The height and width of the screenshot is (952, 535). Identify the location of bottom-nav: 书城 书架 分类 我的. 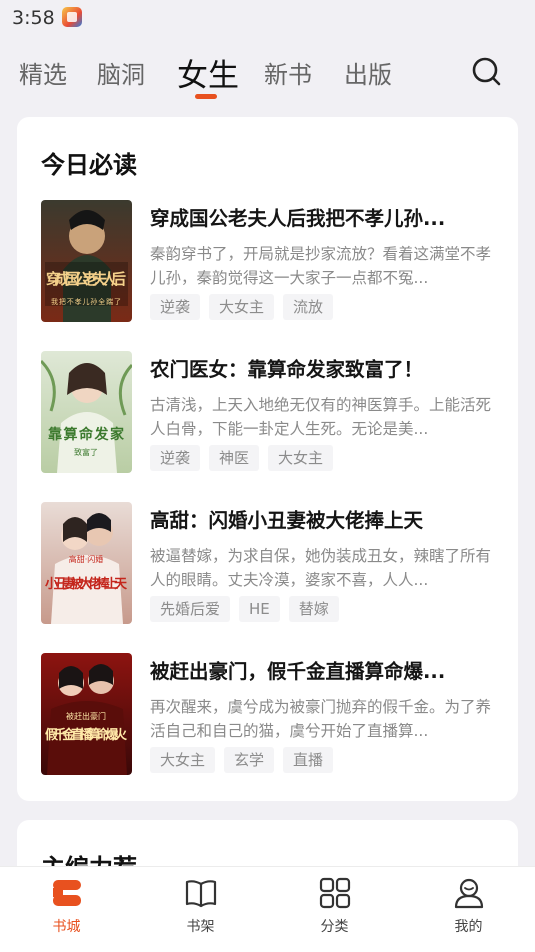
(267, 909).